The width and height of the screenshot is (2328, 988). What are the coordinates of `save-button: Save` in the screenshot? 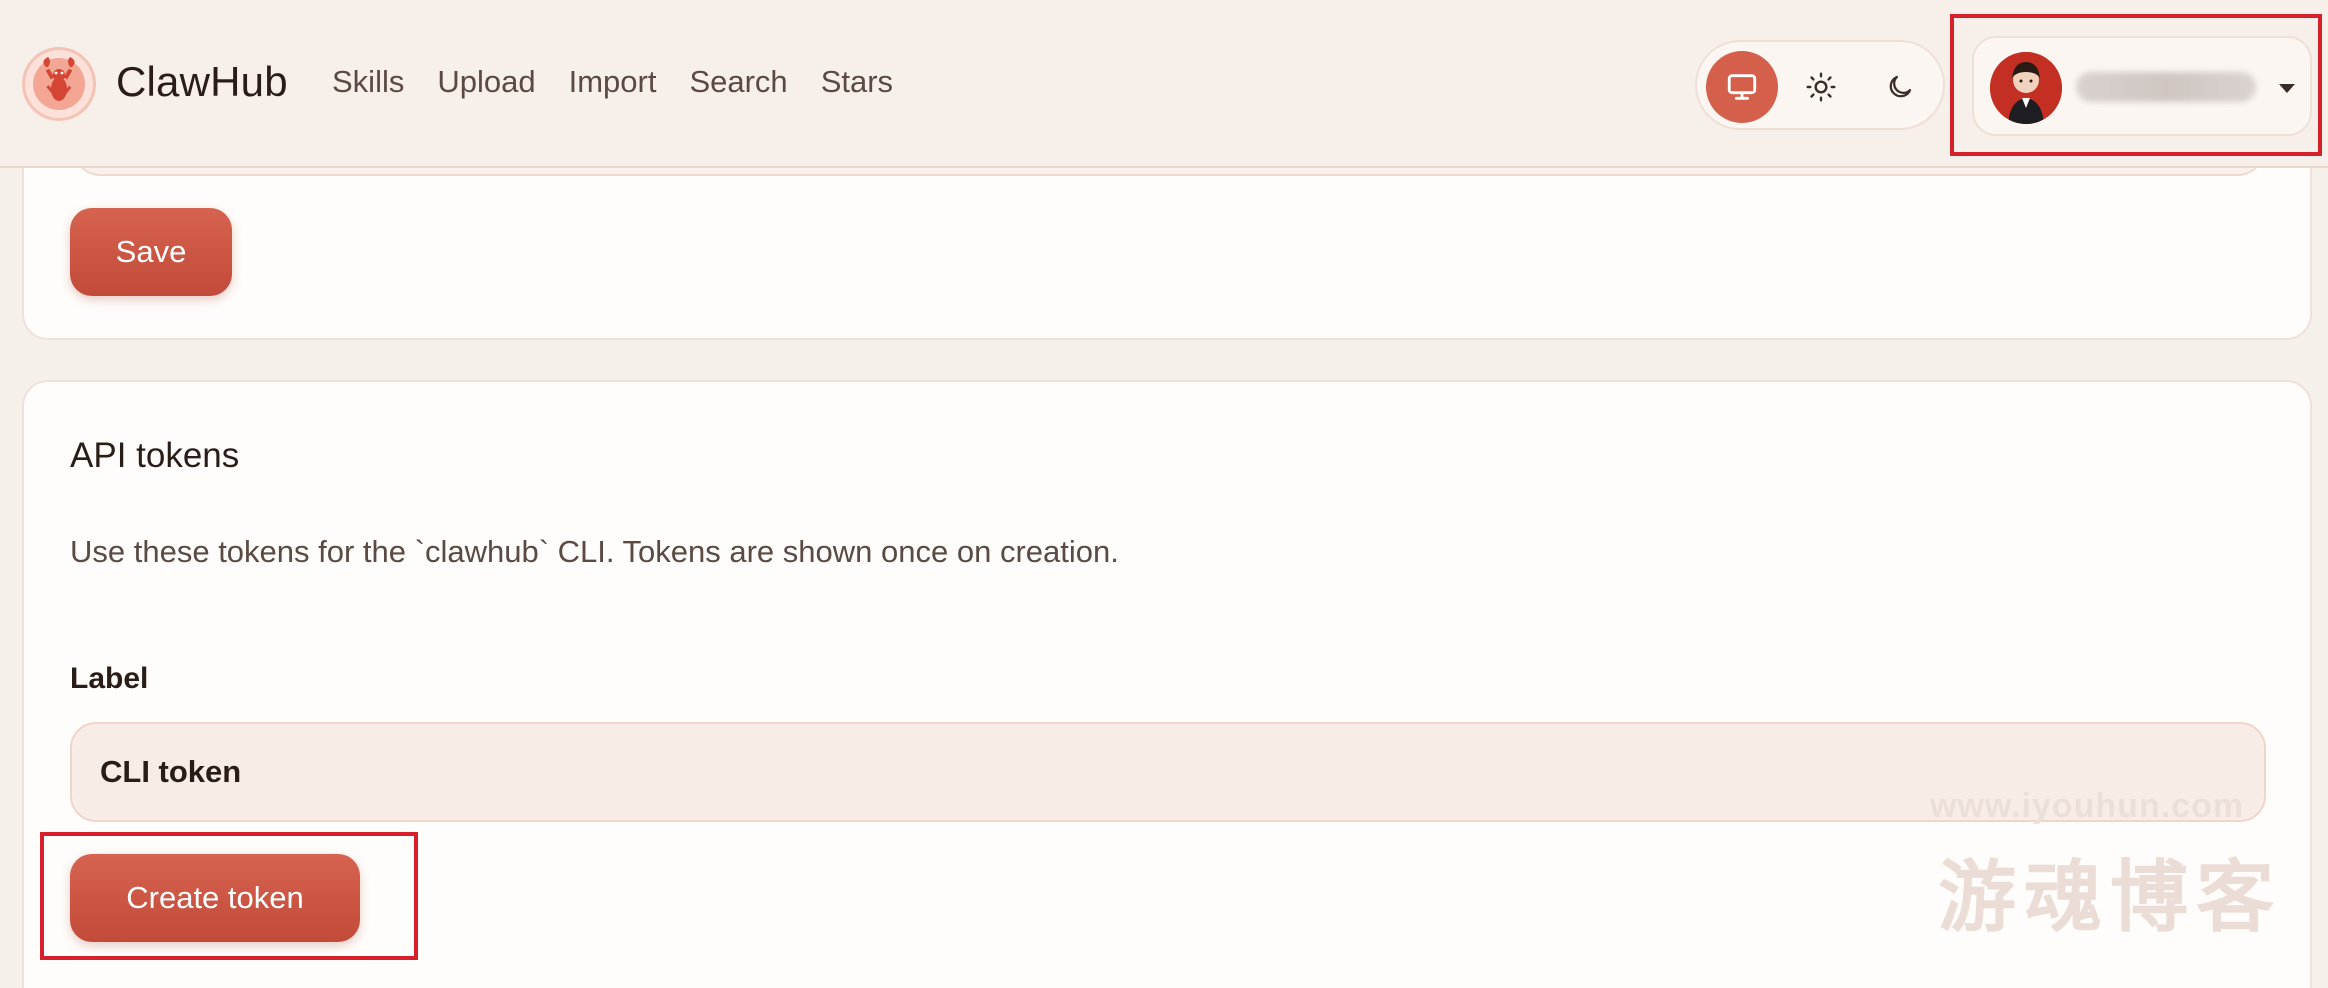 It's located at (151, 252).